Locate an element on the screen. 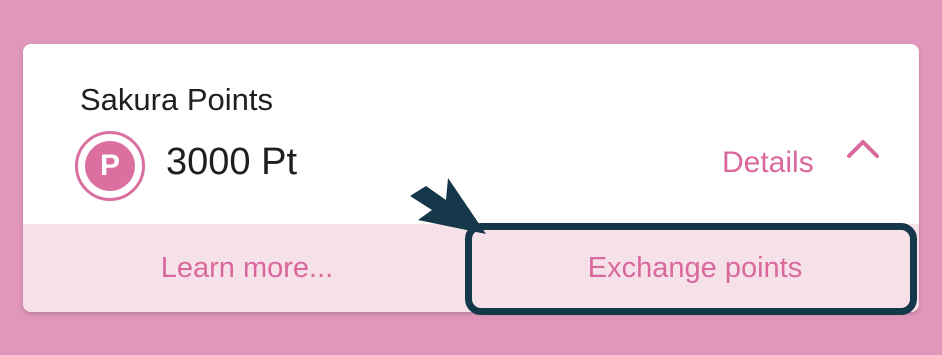 This screenshot has width=942, height=355. points-balance: 3000 Pt is located at coordinates (231, 162).